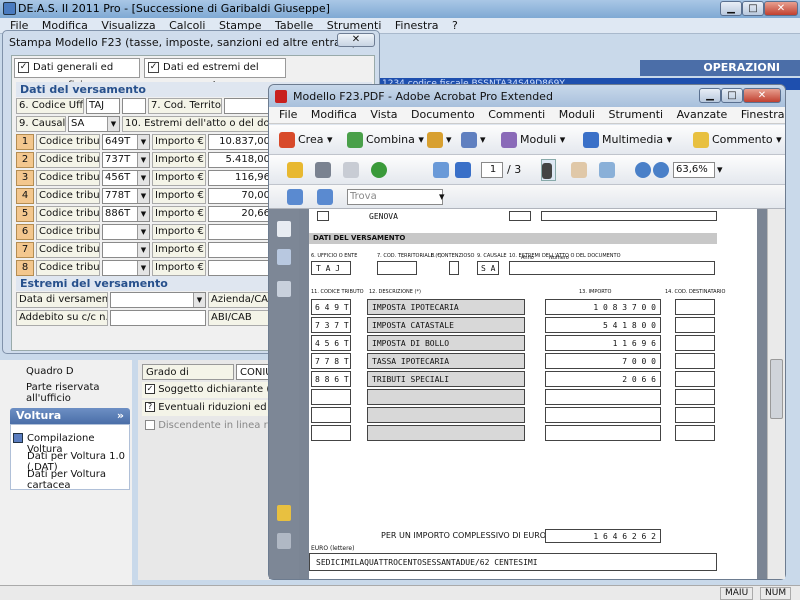 Image resolution: width=800 pixels, height=600 pixels. What do you see at coordinates (126, 196) in the screenshot?
I see `codice-tributo-select: 778T ▼` at bounding box center [126, 196].